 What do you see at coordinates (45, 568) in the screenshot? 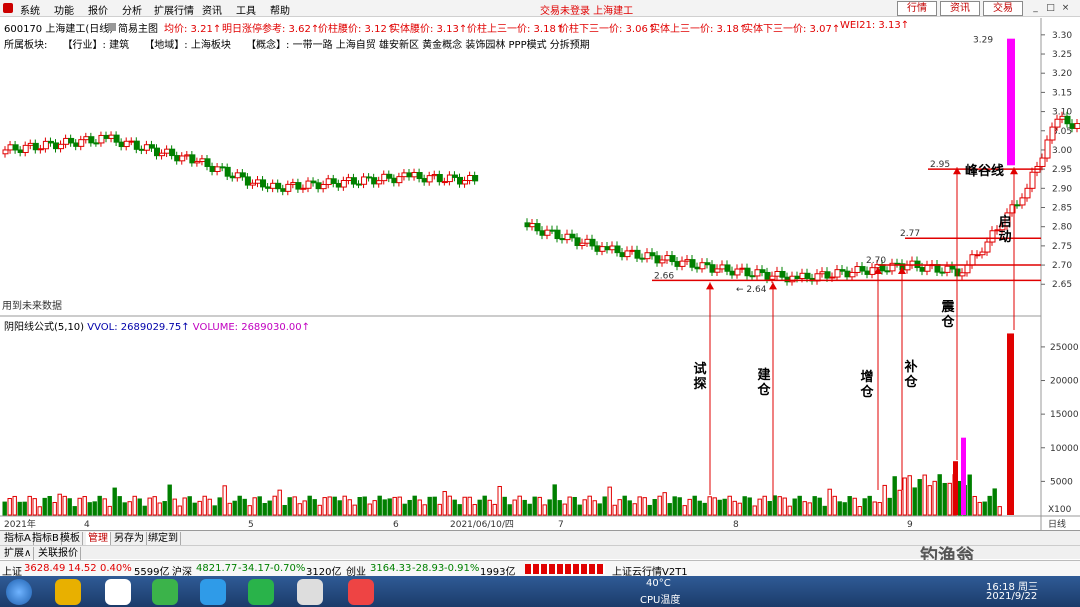
I see `sh-value: 3628.49` at bounding box center [45, 568].